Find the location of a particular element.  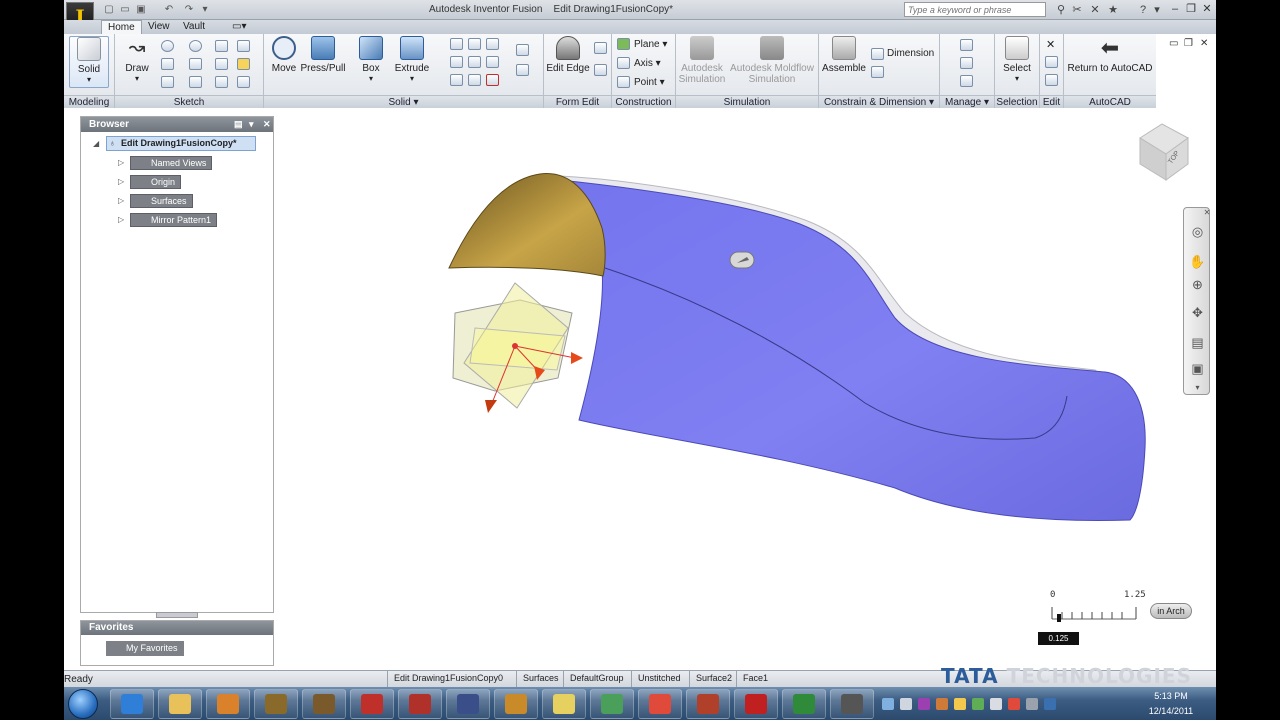

zoom-icon: ⊕ is located at coordinates (1197, 284).